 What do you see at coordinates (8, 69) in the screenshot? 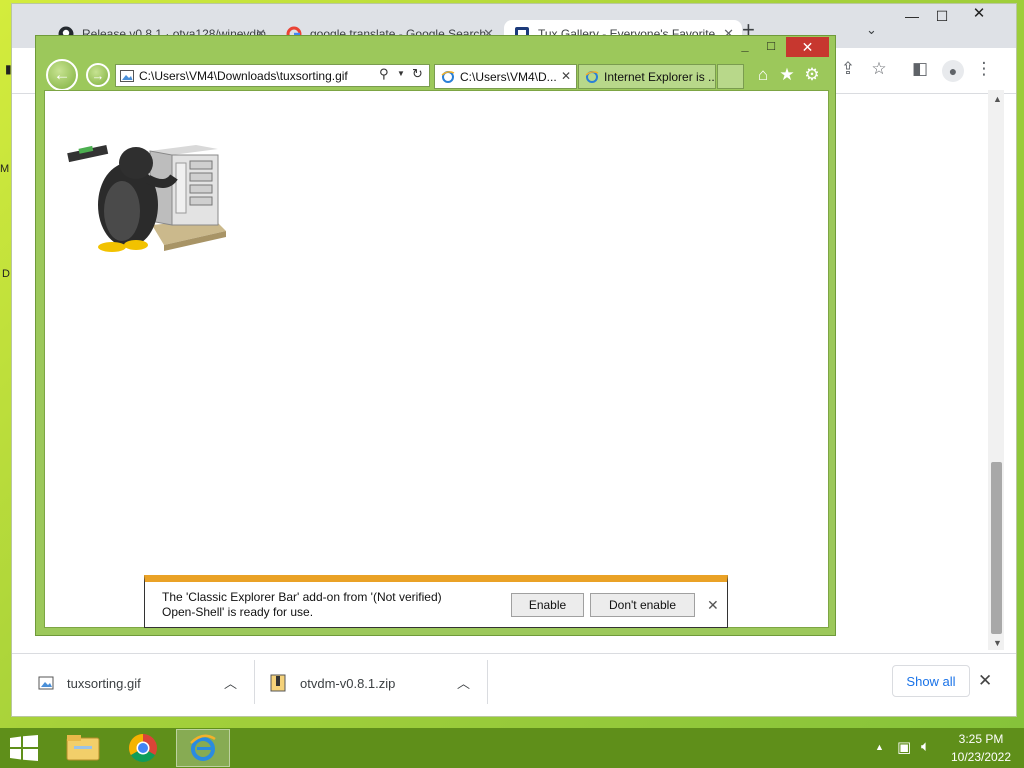
I see `desktop-icon-fragment: ▮` at bounding box center [8, 69].